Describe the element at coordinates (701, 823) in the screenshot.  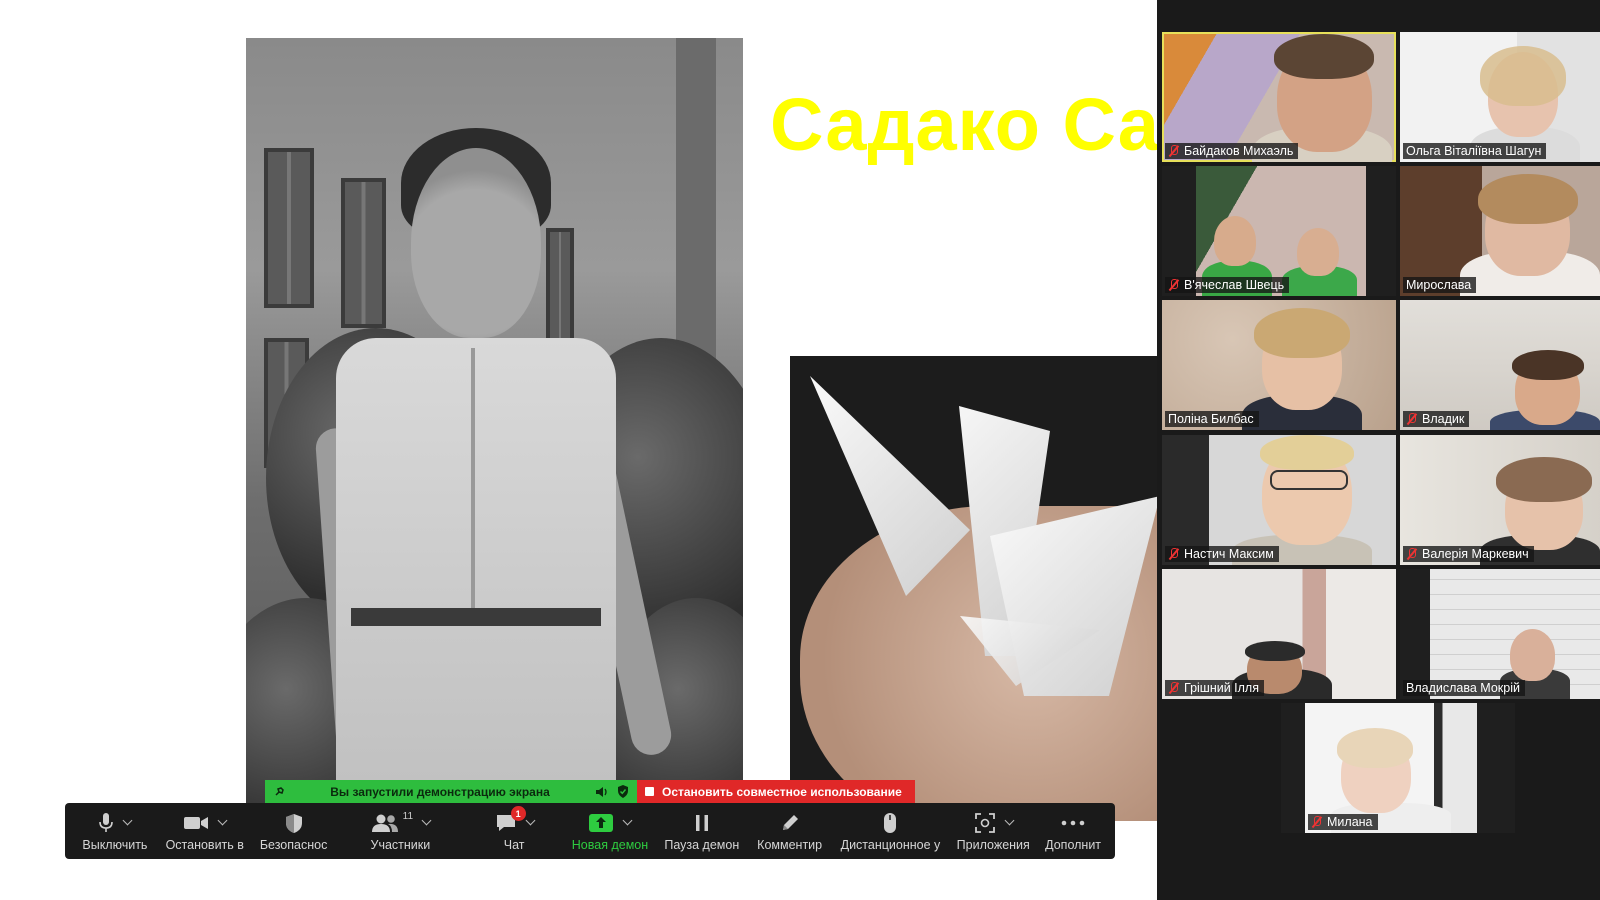
I see `pause-icon` at that location.